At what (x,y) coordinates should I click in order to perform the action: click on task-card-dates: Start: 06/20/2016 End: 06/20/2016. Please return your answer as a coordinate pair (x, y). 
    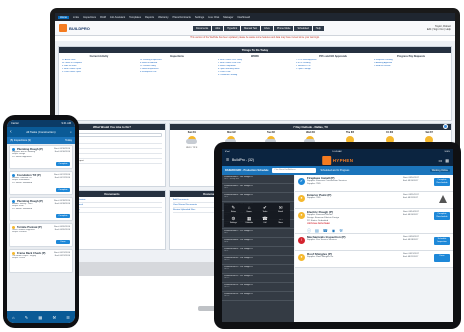
    Looking at the image, I should click on (62, 229).